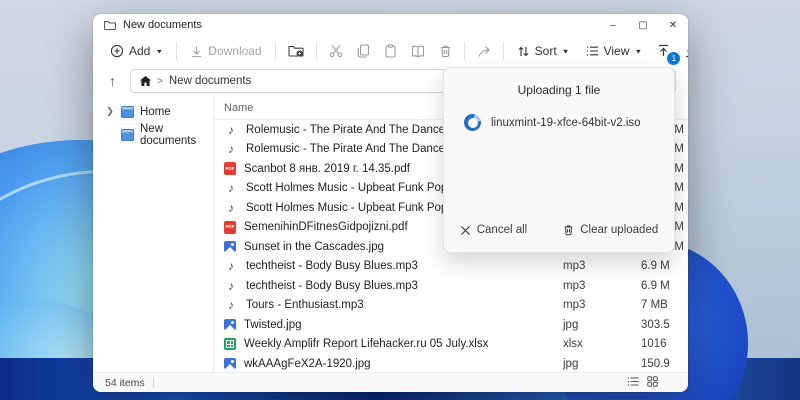  I want to click on details-view-icon, so click(633, 383).